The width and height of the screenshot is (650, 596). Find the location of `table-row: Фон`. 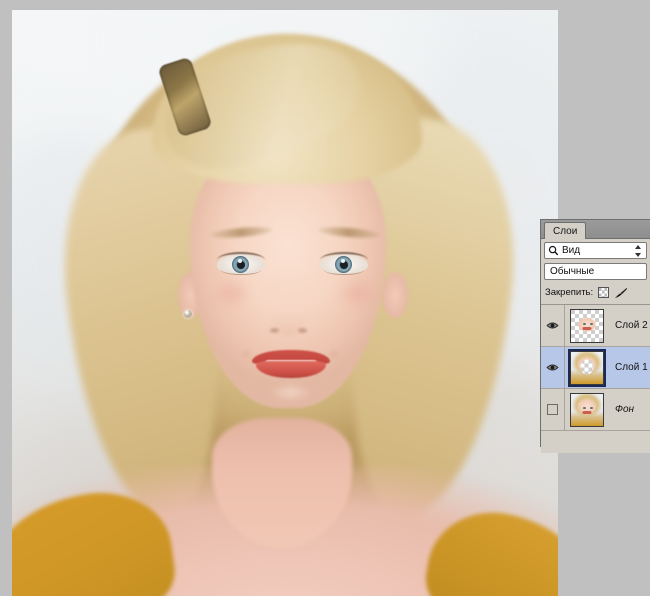

table-row: Фон is located at coordinates (595, 410).